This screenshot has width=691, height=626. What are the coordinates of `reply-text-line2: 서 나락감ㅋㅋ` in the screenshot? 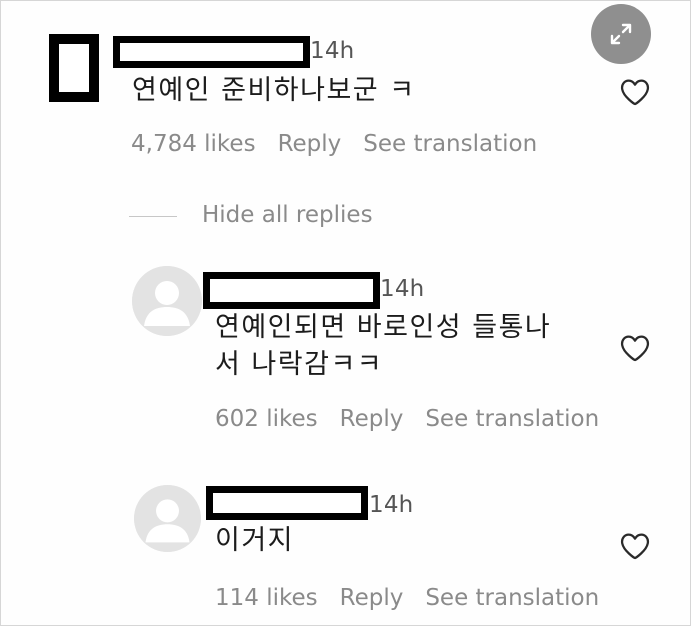 It's located at (299, 364).